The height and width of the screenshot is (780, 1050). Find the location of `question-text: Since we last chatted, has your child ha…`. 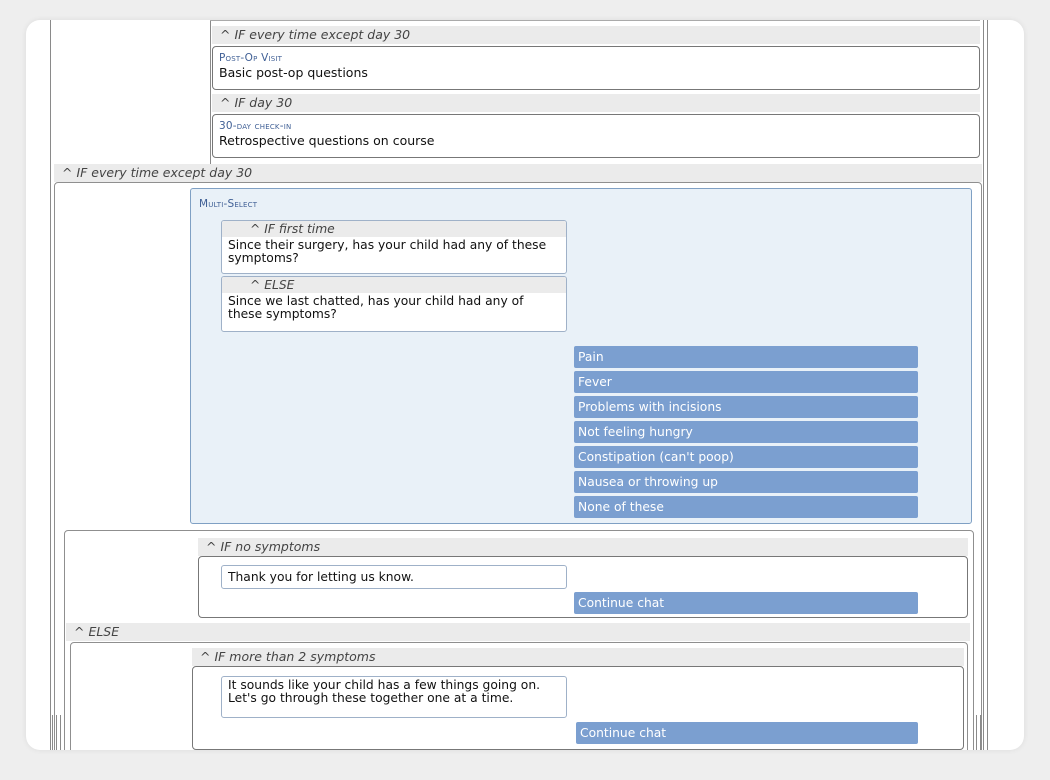

question-text: Since we last chatted, has your child ha… is located at coordinates (376, 307).